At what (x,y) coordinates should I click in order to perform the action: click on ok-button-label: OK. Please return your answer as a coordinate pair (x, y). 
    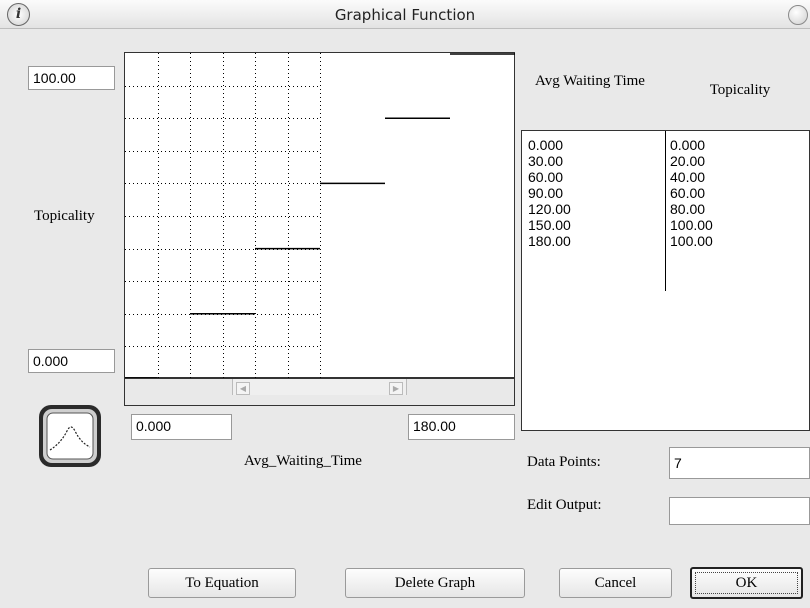
    Looking at the image, I should click on (746, 583).